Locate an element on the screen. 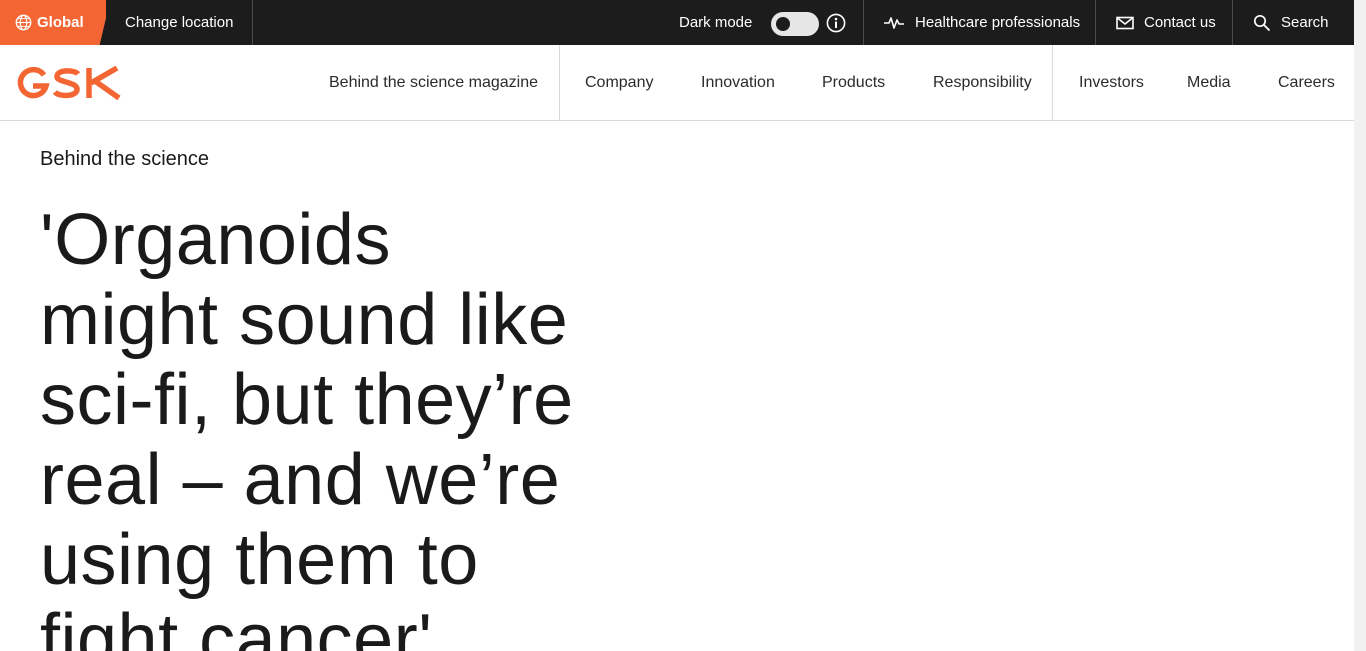  search-button: Search is located at coordinates (1293, 22).